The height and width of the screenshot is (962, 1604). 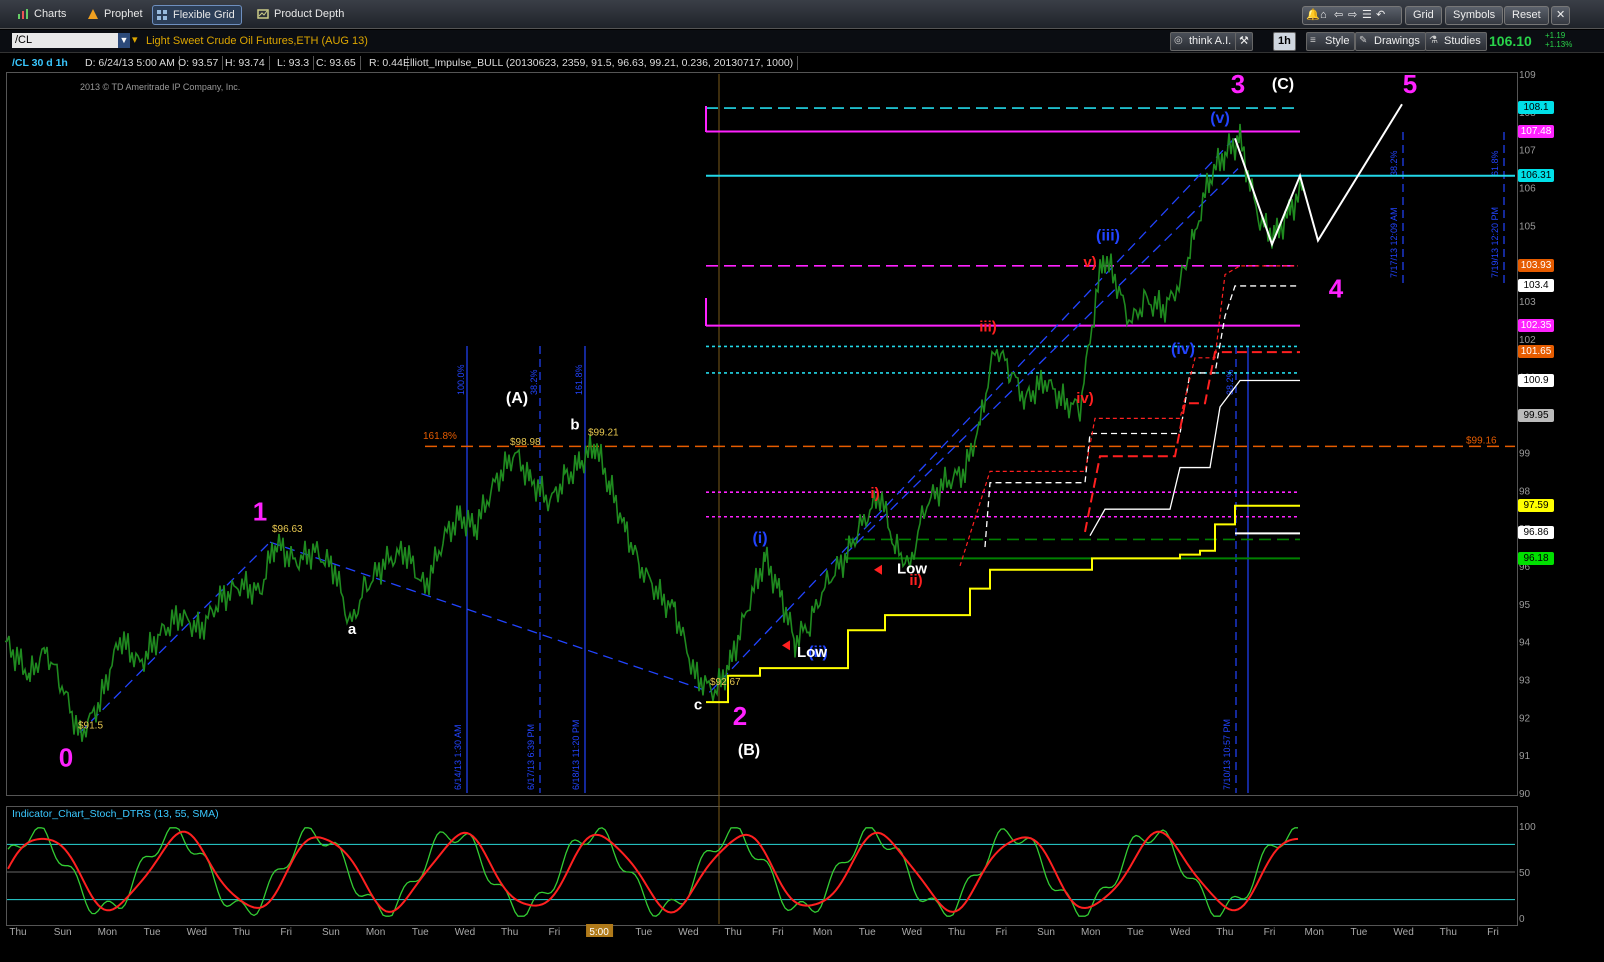 I want to click on price-point-label: $91.5, so click(x=90, y=726).